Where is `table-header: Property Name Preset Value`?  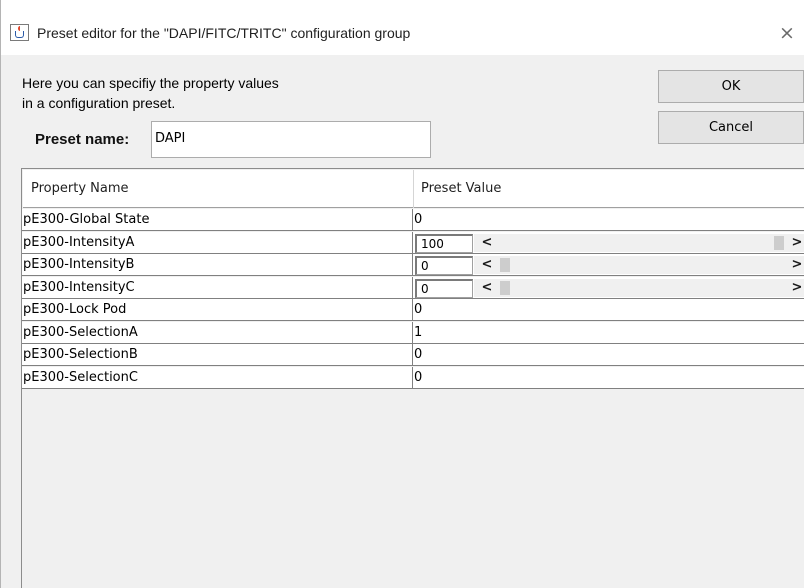
table-header: Property Name Preset Value is located at coordinates (413, 189).